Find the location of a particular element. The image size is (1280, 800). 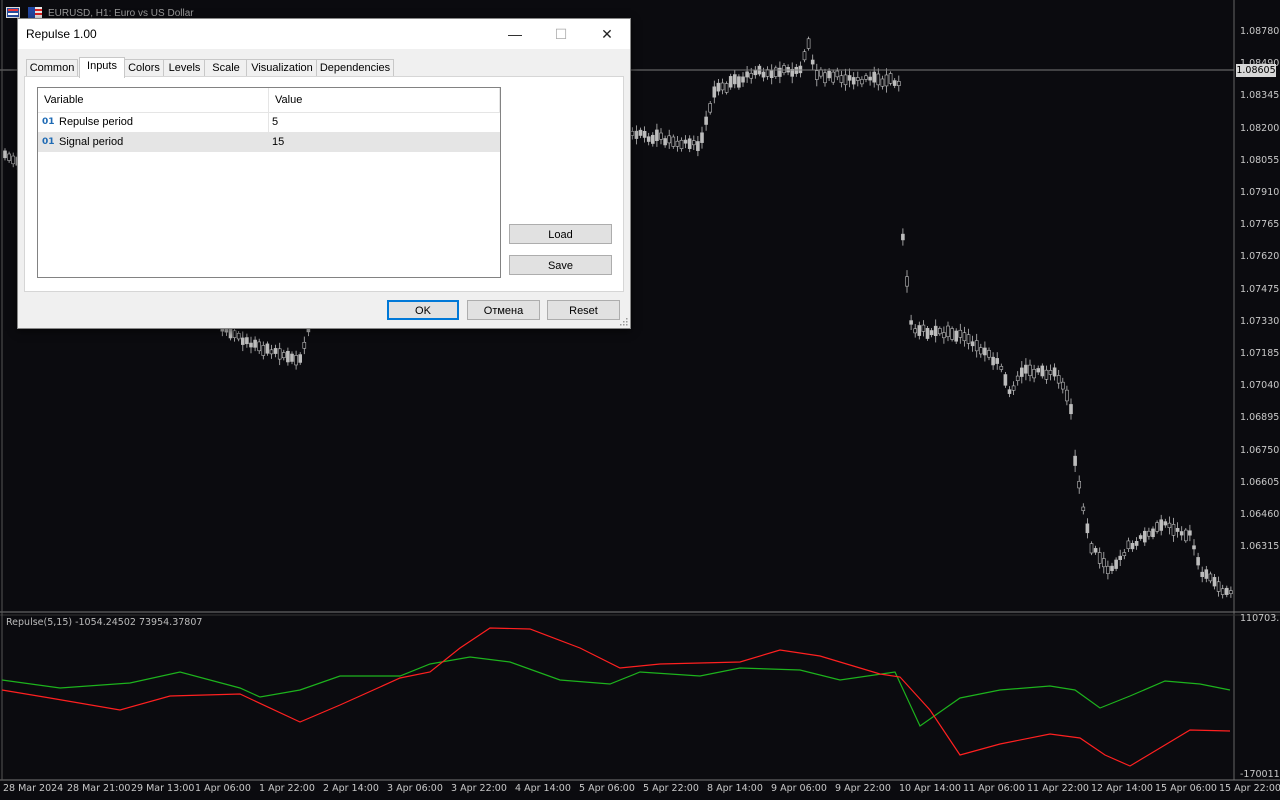

input-row-repulse-period: 01 Repulse period 5 is located at coordinates (269, 122).